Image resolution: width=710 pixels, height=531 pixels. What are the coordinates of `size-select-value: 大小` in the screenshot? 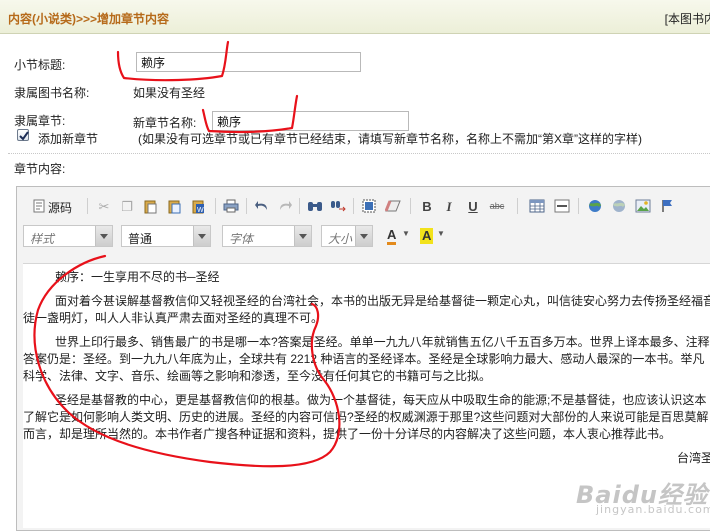 It's located at (340, 239).